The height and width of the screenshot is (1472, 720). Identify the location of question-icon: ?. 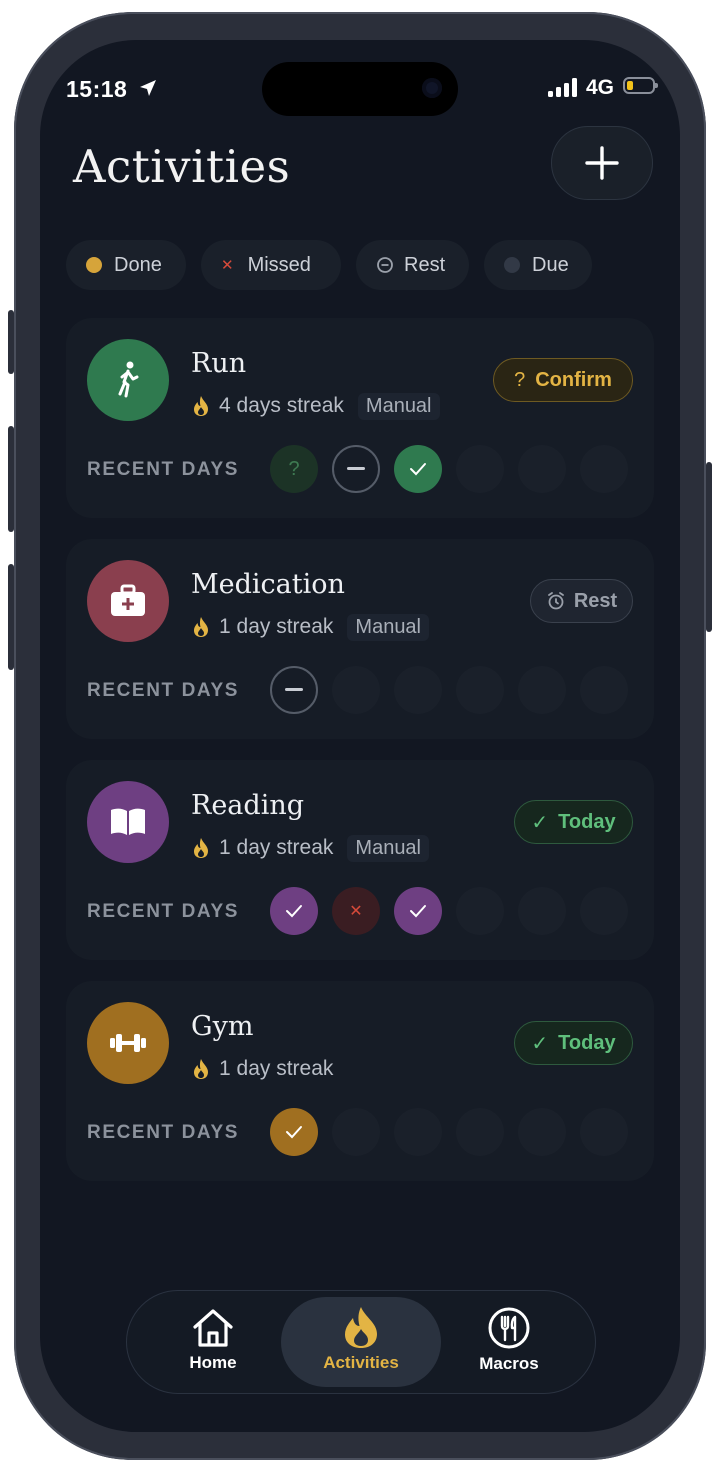
(520, 379).